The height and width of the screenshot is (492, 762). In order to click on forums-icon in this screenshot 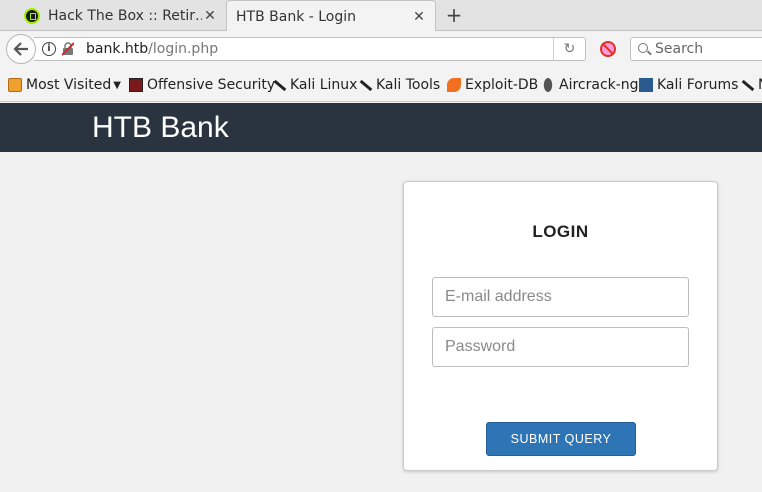, I will do `click(646, 85)`.